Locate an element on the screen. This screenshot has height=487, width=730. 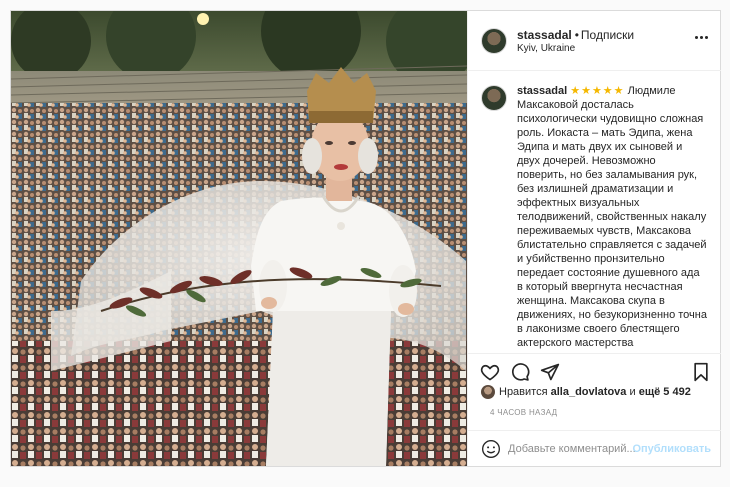
likes-line: Нравится alla_dovlatova и ещё 5 492 is located at coordinates (586, 394).